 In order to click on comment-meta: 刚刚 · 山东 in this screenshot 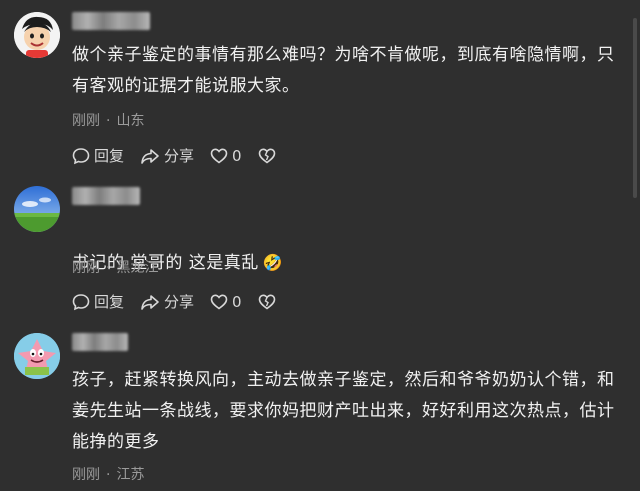, I will do `click(108, 120)`.